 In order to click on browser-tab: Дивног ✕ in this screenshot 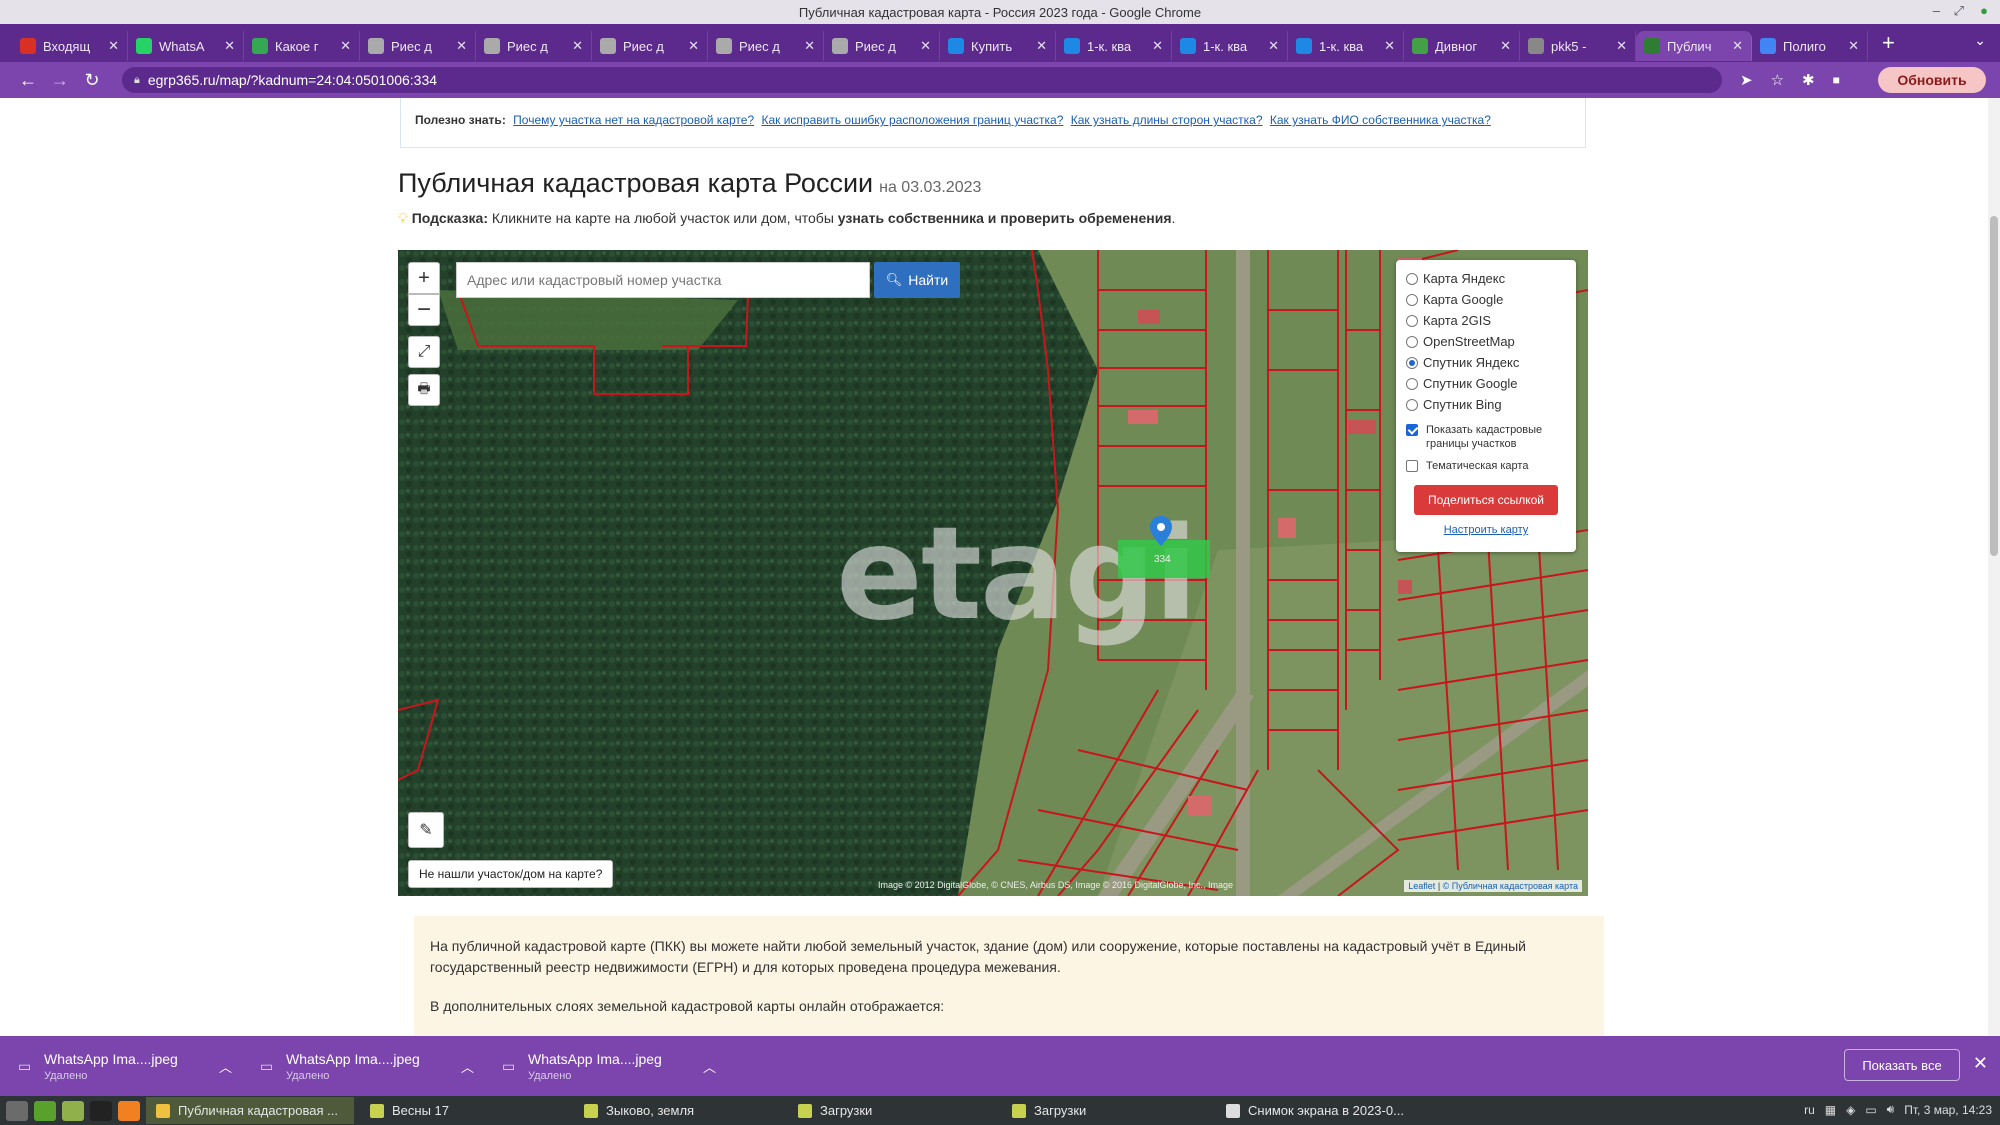, I will do `click(1462, 46)`.